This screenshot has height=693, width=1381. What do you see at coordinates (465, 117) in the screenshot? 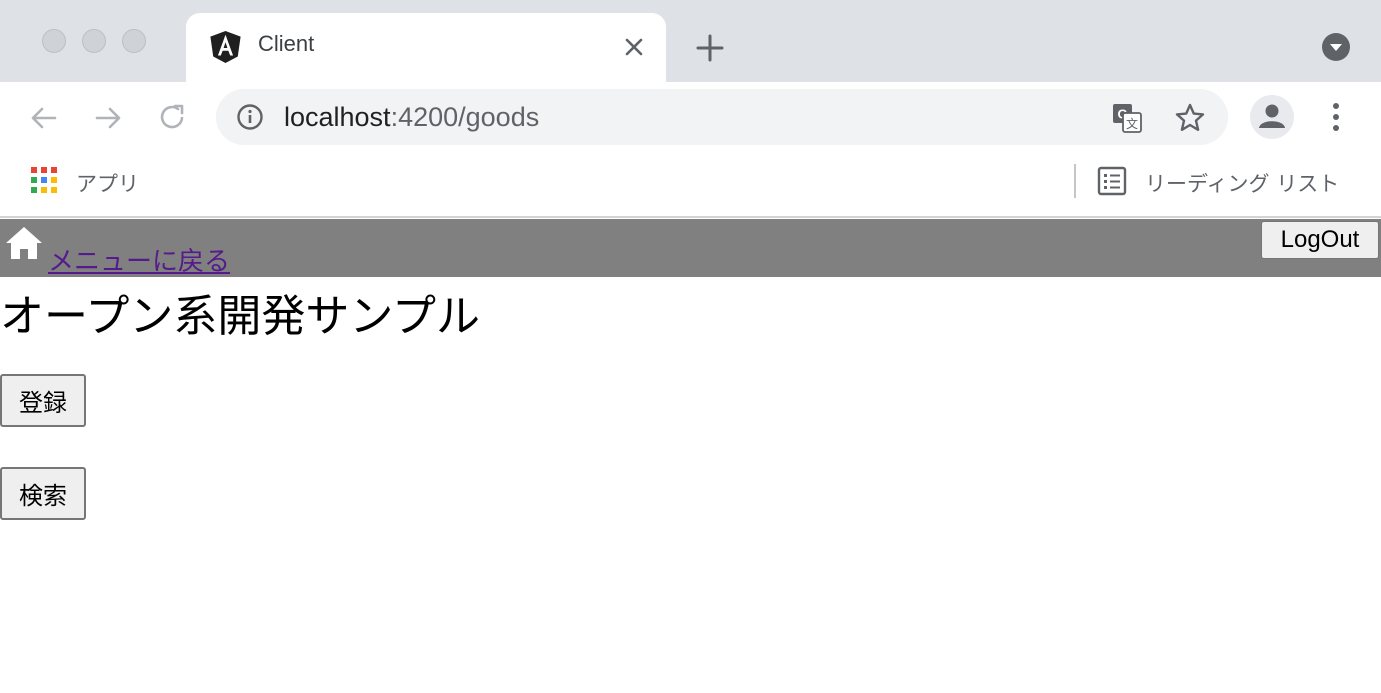
I see `url-path: :4200/goods` at bounding box center [465, 117].